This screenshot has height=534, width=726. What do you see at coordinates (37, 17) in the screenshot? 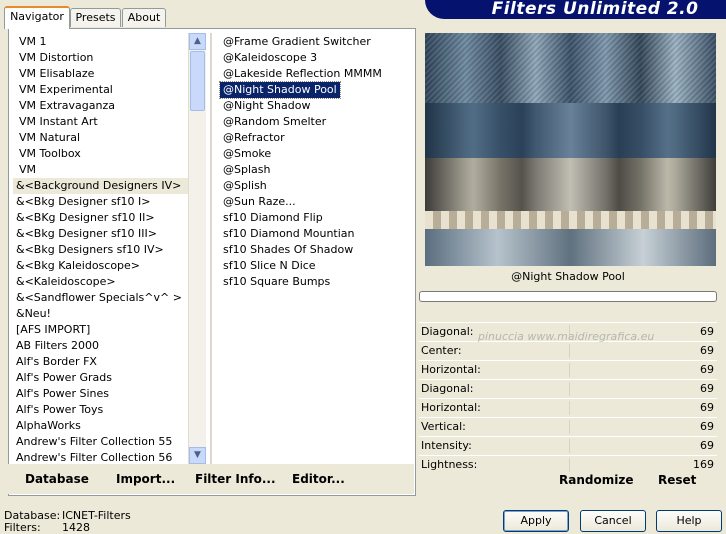
I see `tab-navigator: Navigator` at bounding box center [37, 17].